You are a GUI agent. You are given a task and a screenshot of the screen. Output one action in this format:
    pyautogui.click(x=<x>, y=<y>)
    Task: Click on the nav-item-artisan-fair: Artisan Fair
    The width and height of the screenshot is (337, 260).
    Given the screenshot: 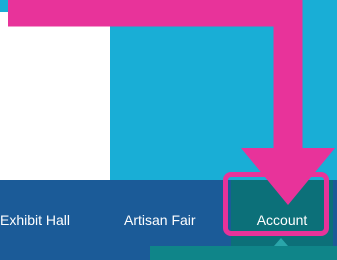 What is the action you would take?
    pyautogui.click(x=160, y=220)
    